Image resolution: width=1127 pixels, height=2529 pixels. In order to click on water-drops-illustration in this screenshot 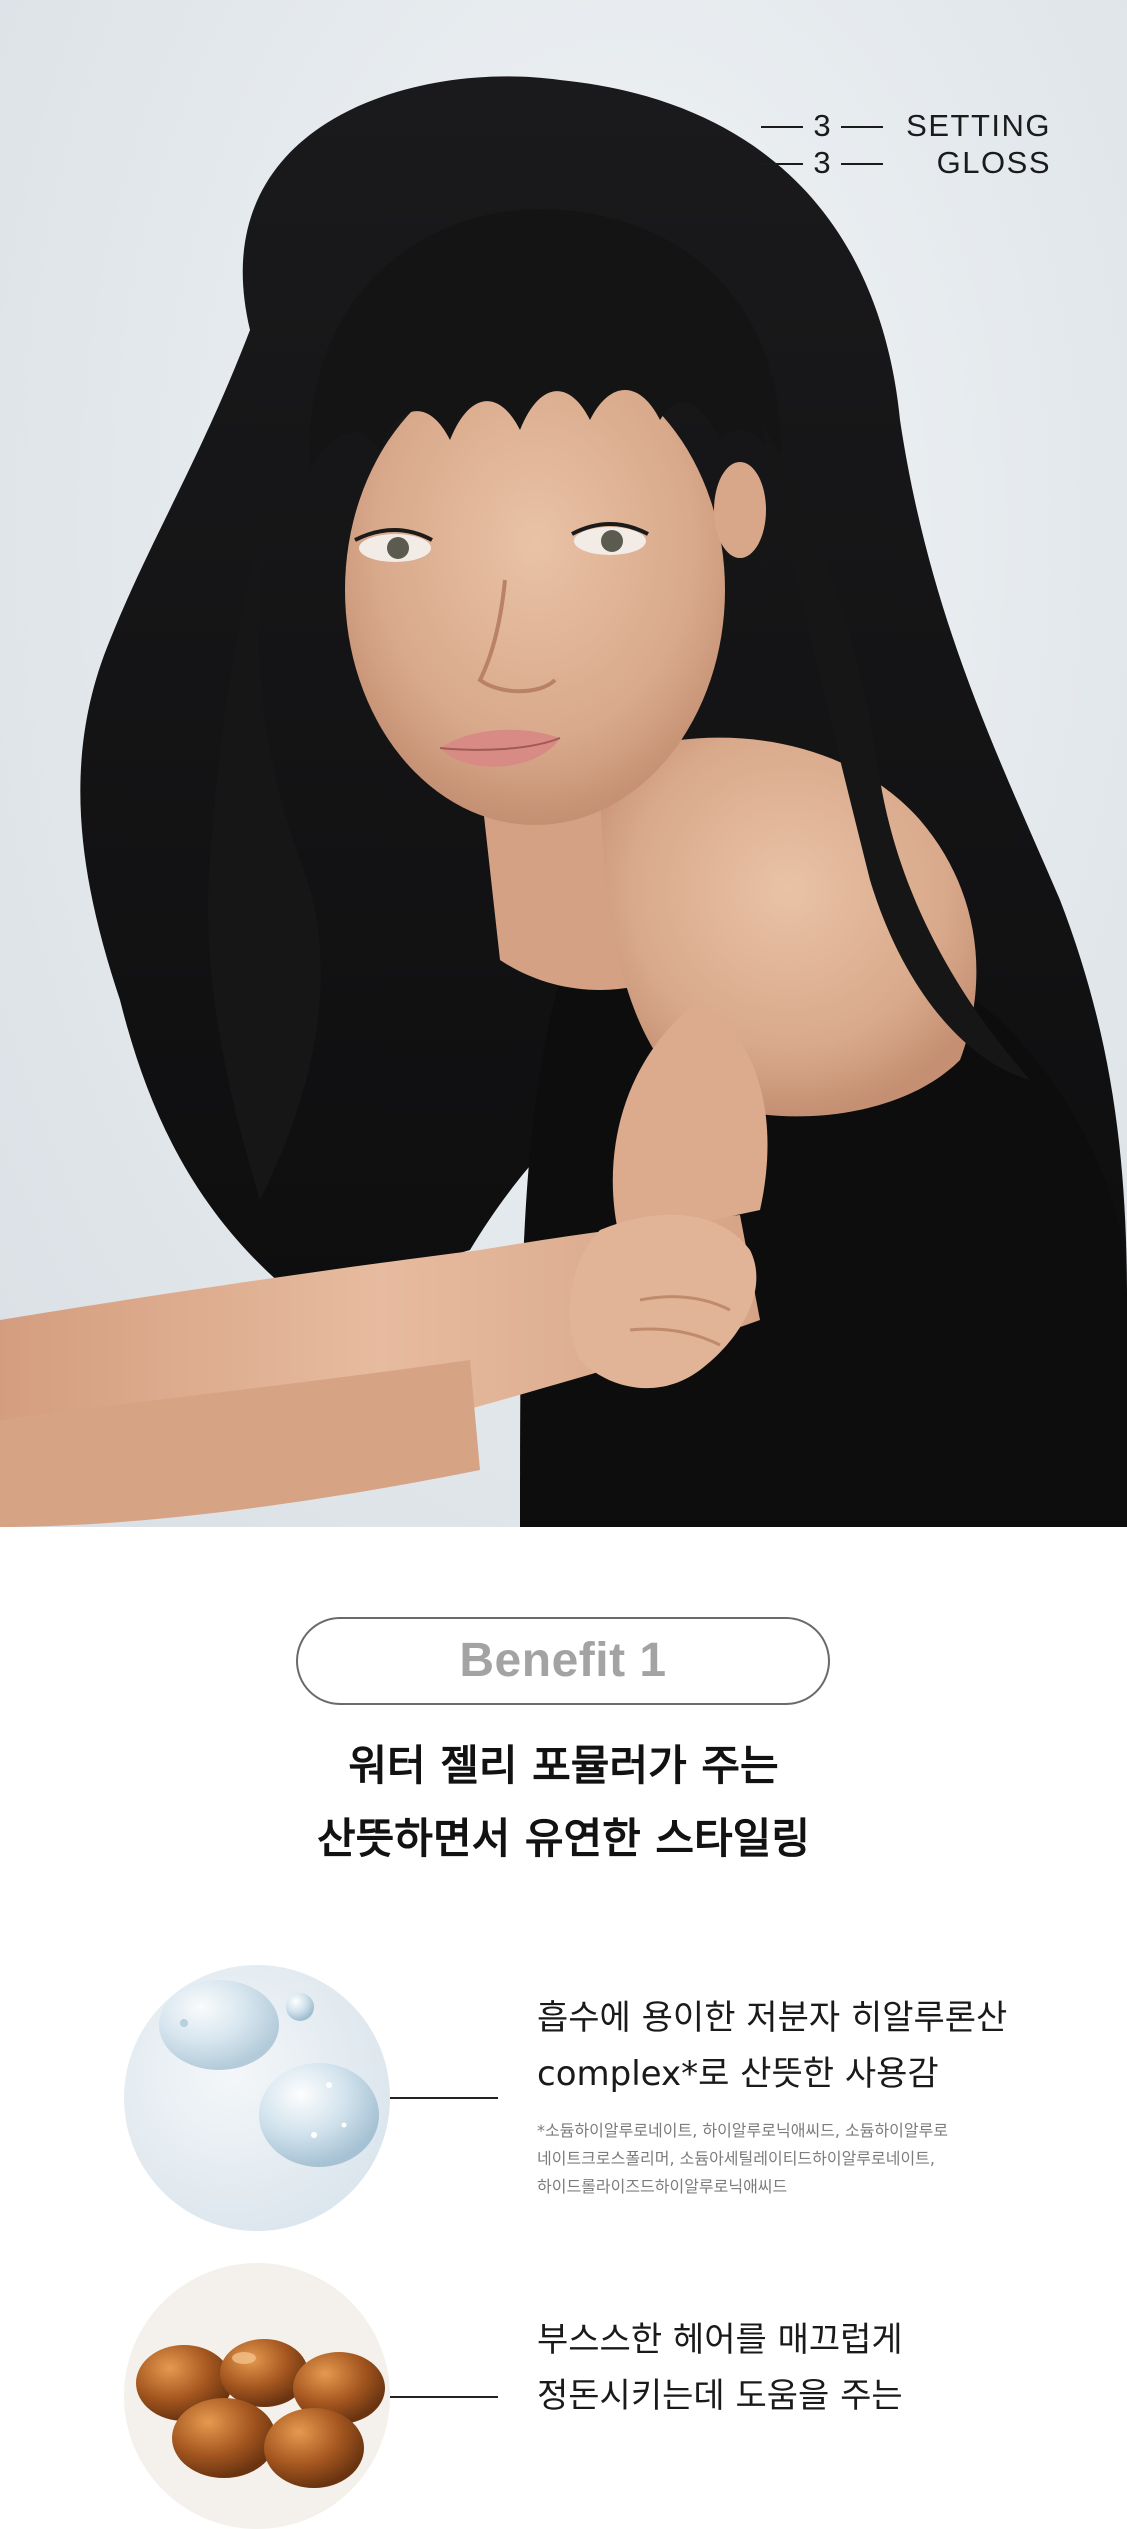, I will do `click(257, 2098)`.